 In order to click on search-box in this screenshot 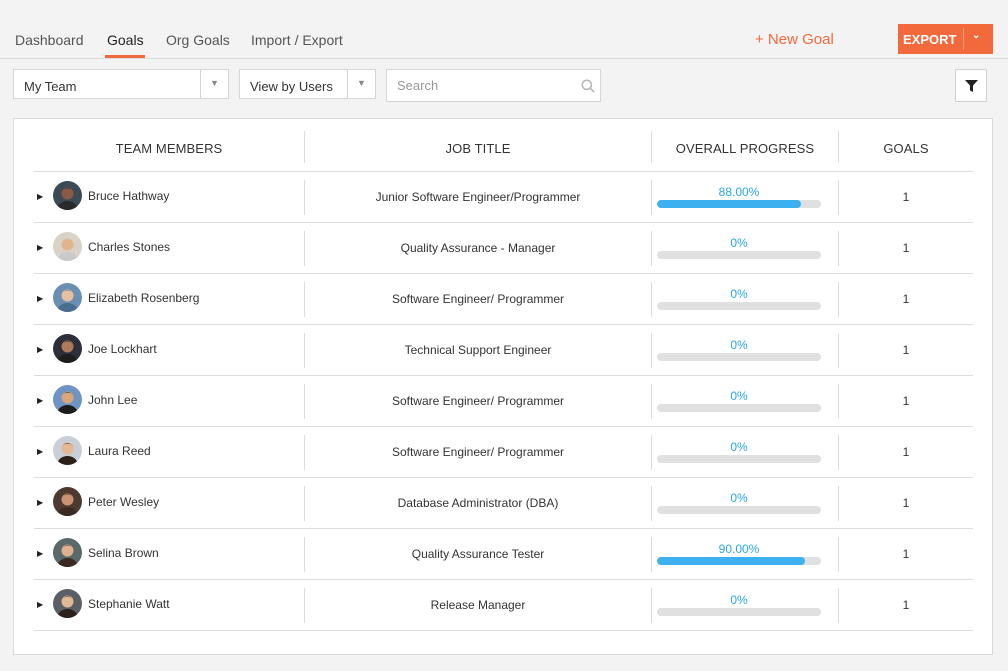, I will do `click(493, 85)`.